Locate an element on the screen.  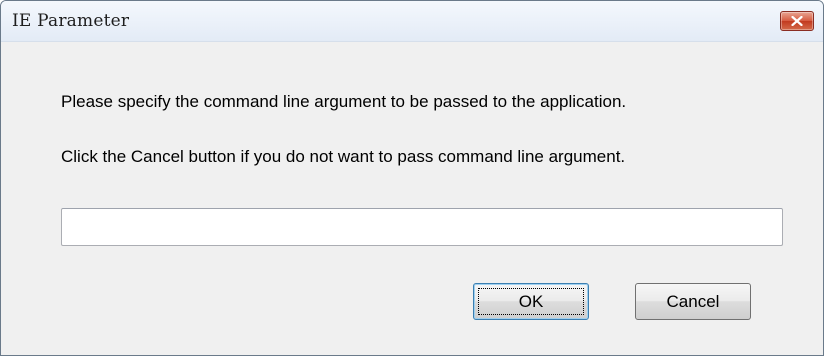
close-button is located at coordinates (797, 21).